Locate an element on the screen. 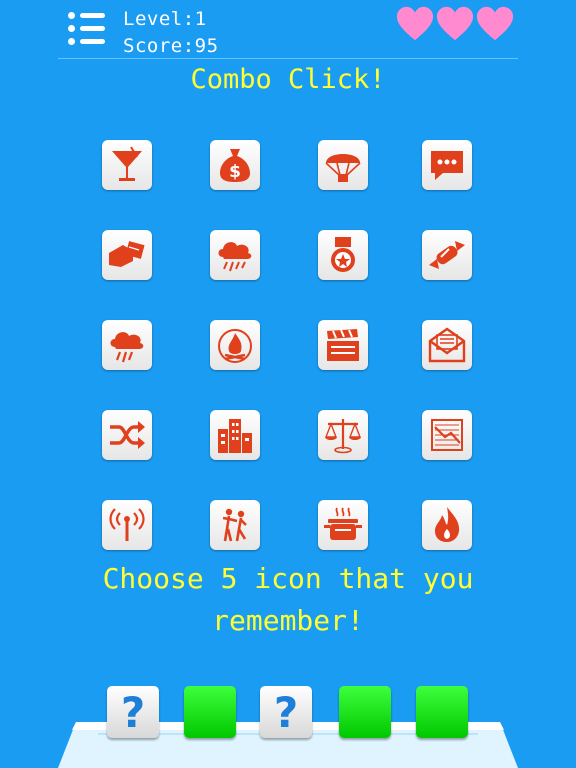 This screenshot has width=576, height=768. tile-cocktail is located at coordinates (127, 165).